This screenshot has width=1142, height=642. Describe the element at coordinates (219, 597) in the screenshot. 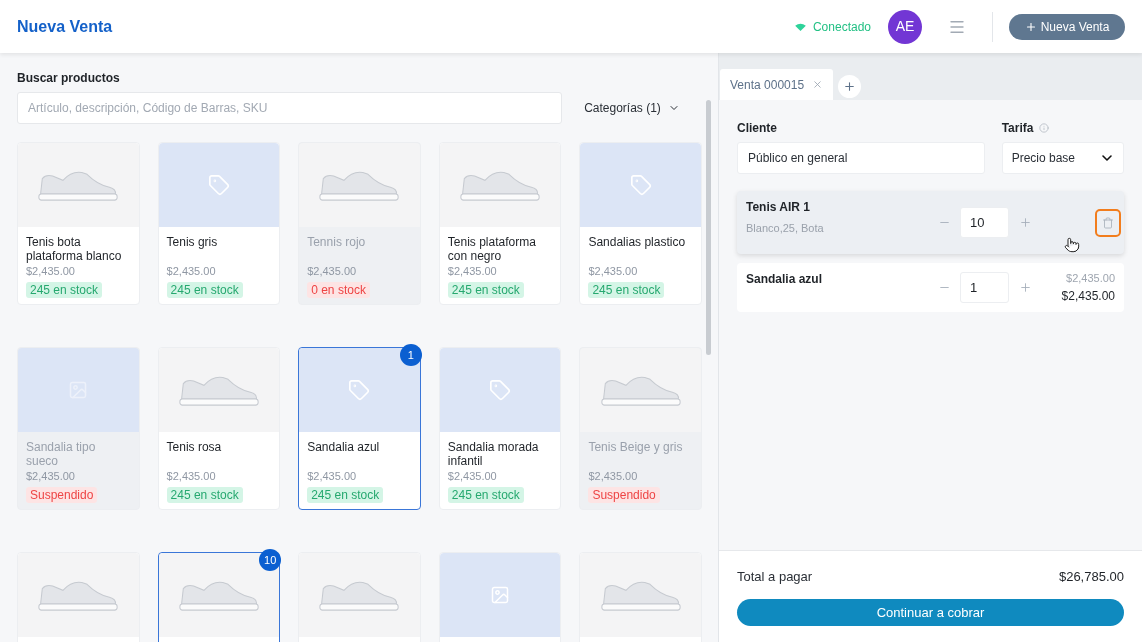

I see `product-card: 10` at that location.